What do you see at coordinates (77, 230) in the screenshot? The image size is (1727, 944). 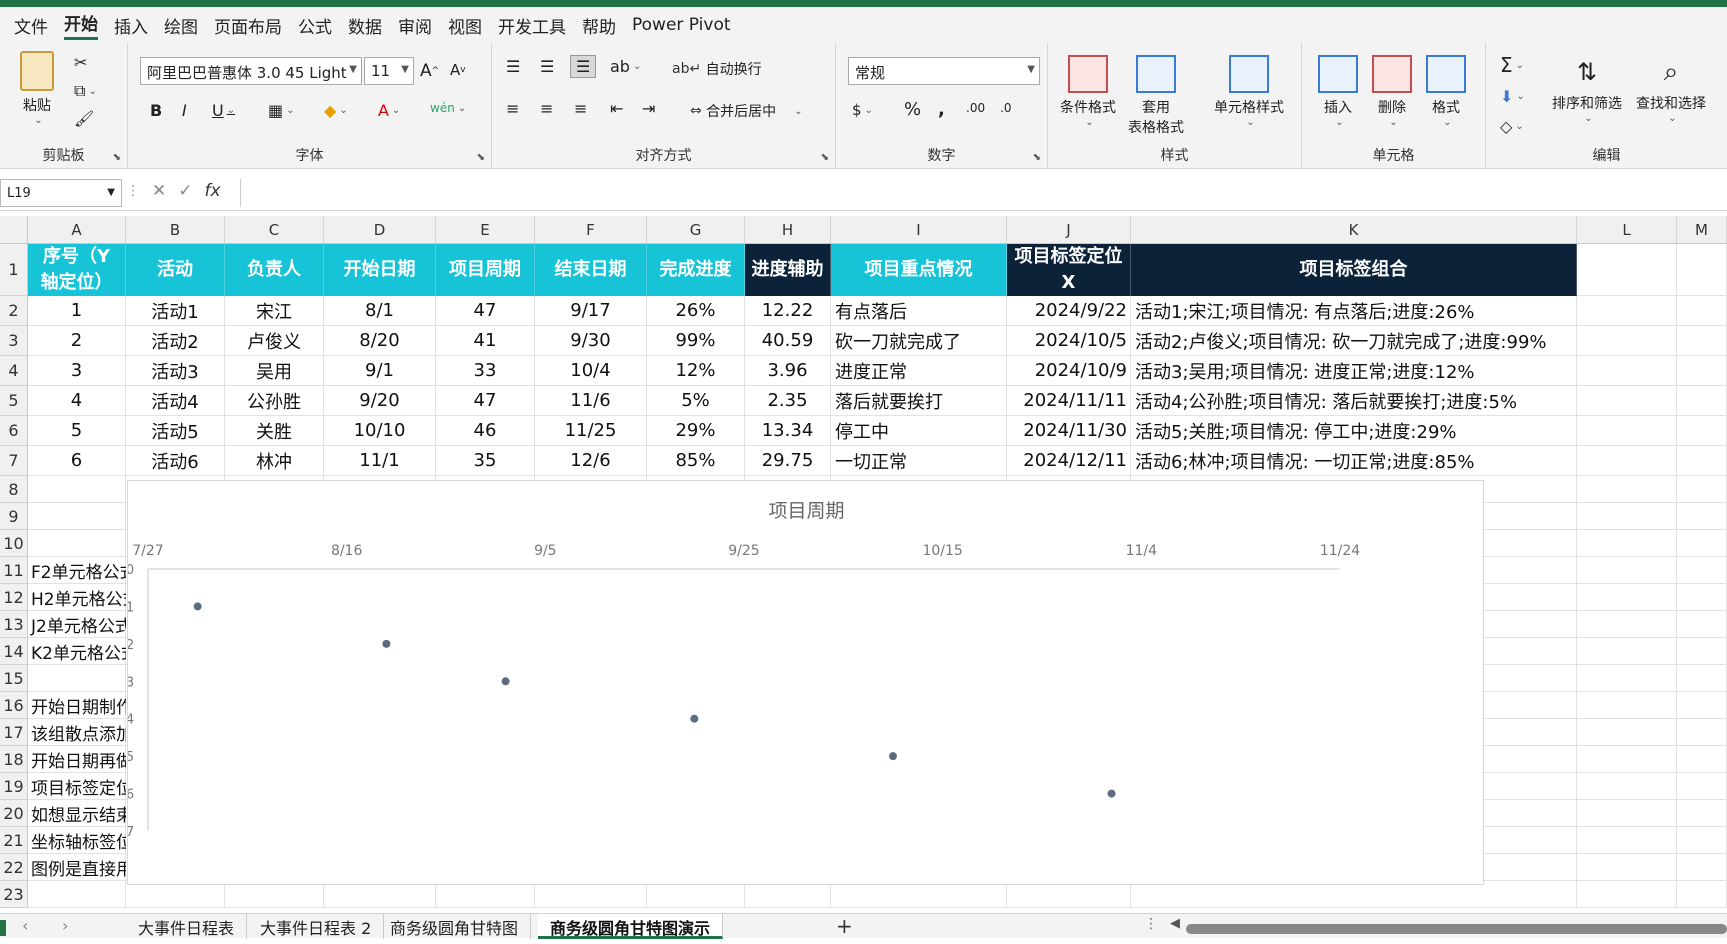 I see `column-header-a: A` at bounding box center [77, 230].